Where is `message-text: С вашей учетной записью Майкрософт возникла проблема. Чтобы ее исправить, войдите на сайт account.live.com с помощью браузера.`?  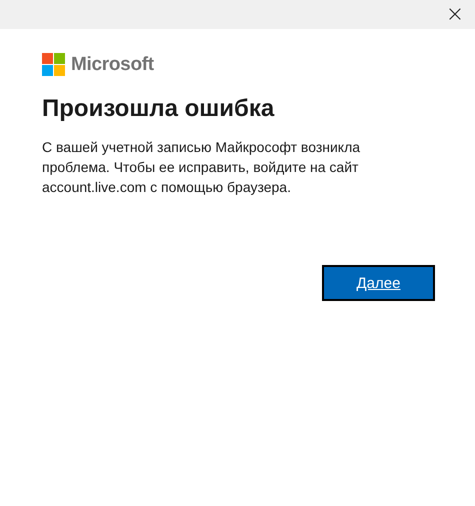 message-text: С вашей учетной записью Майкрософт возникла проблема. Чтобы ее исправить, войдите на сайт account.live.com с помощью браузера. is located at coordinates (202, 167).